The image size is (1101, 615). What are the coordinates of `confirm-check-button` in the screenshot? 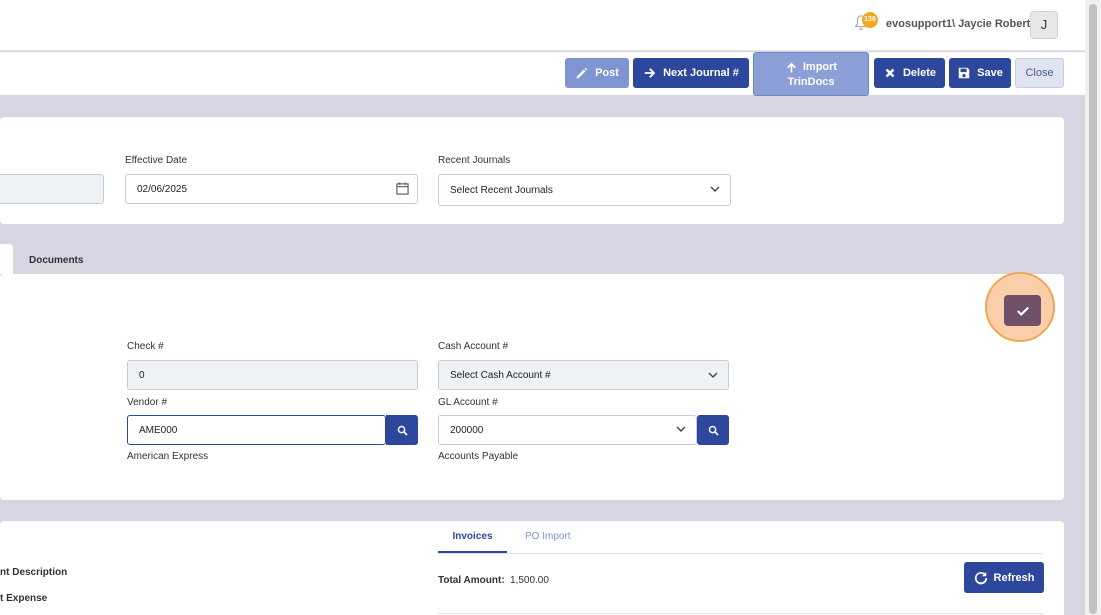 It's located at (1022, 310).